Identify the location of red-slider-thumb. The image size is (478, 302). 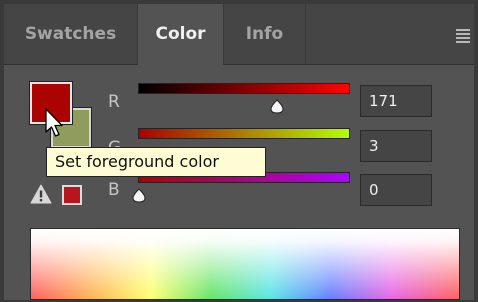
(277, 106).